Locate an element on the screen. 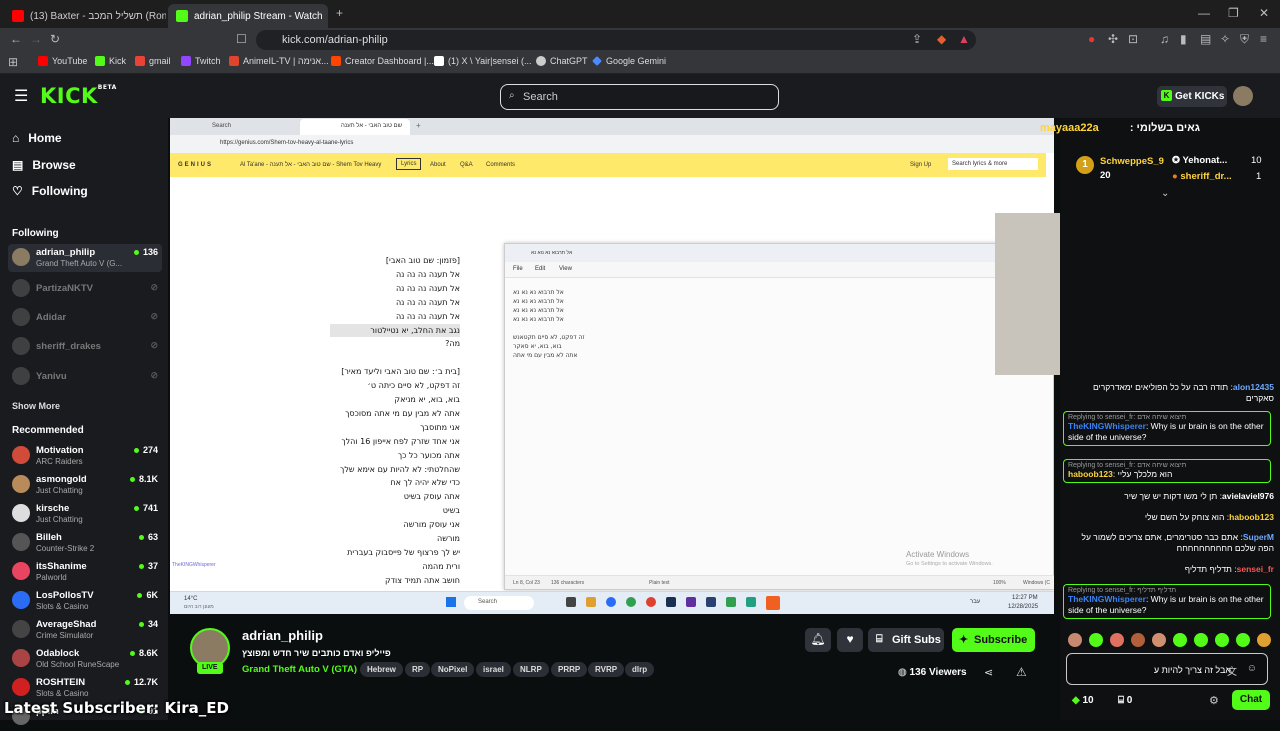  back-icon: ← is located at coordinates (16, 39).